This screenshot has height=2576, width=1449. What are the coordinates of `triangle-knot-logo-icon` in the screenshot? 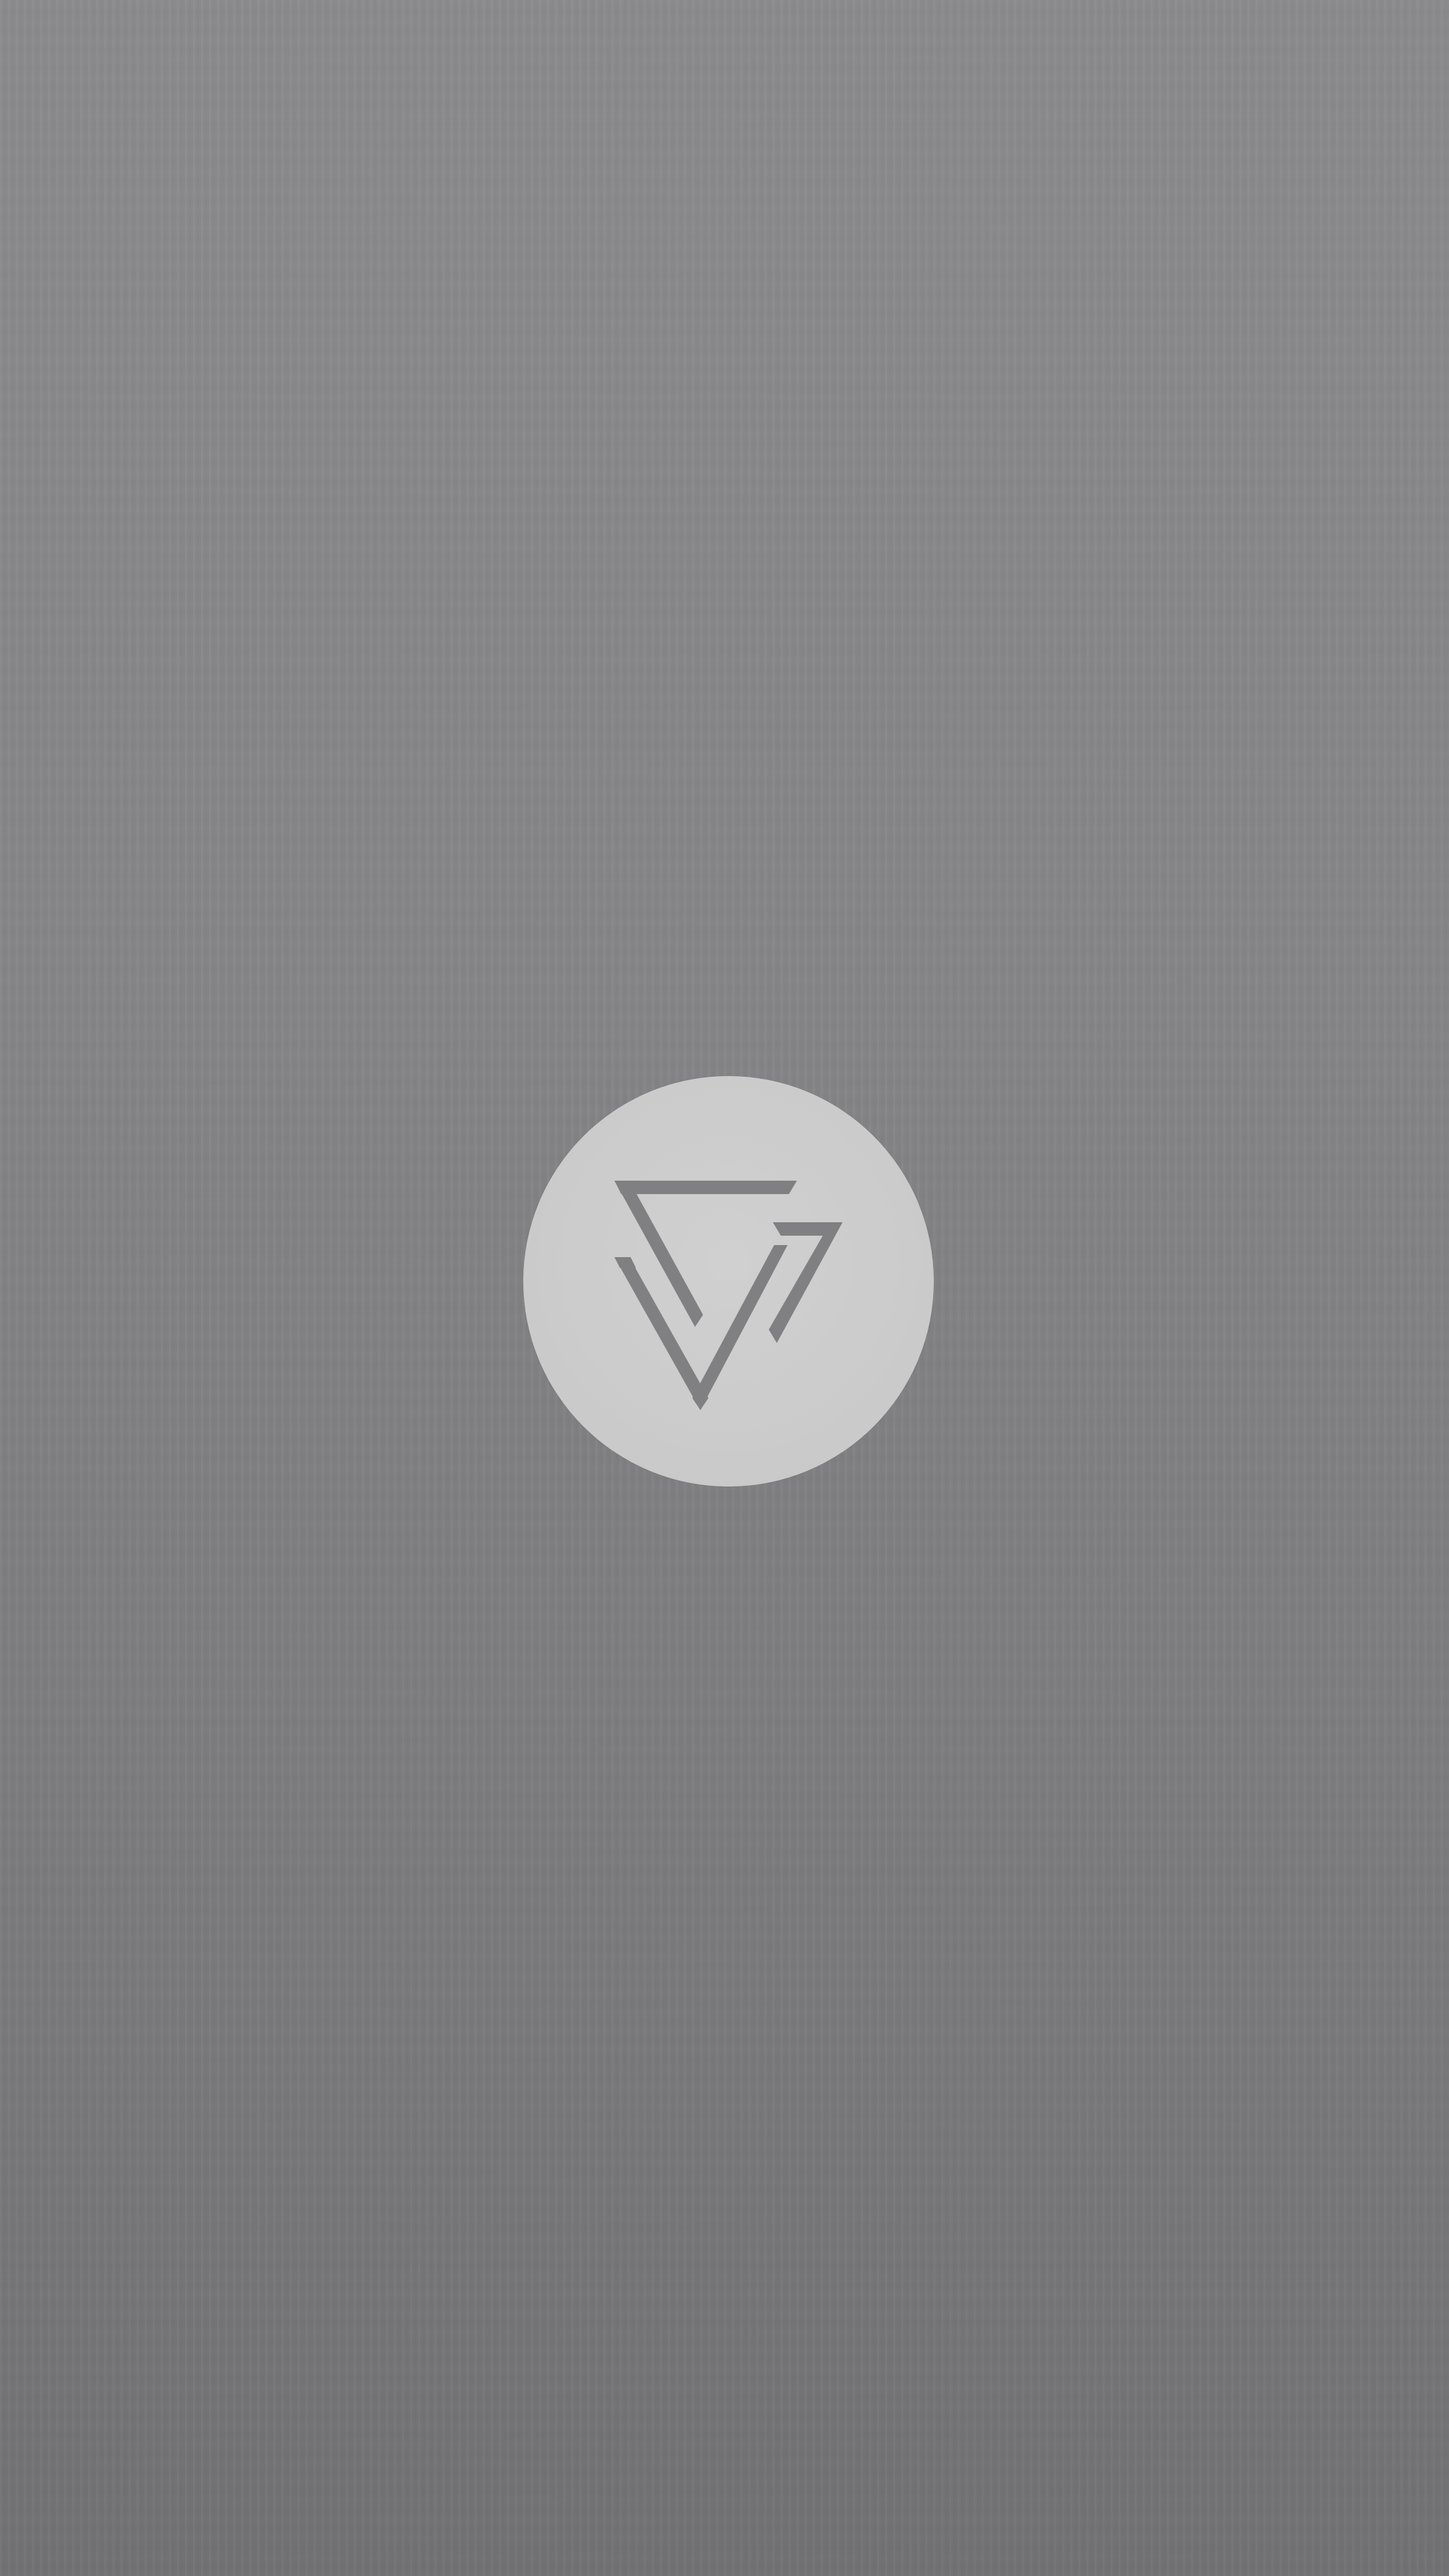 It's located at (728, 1295).